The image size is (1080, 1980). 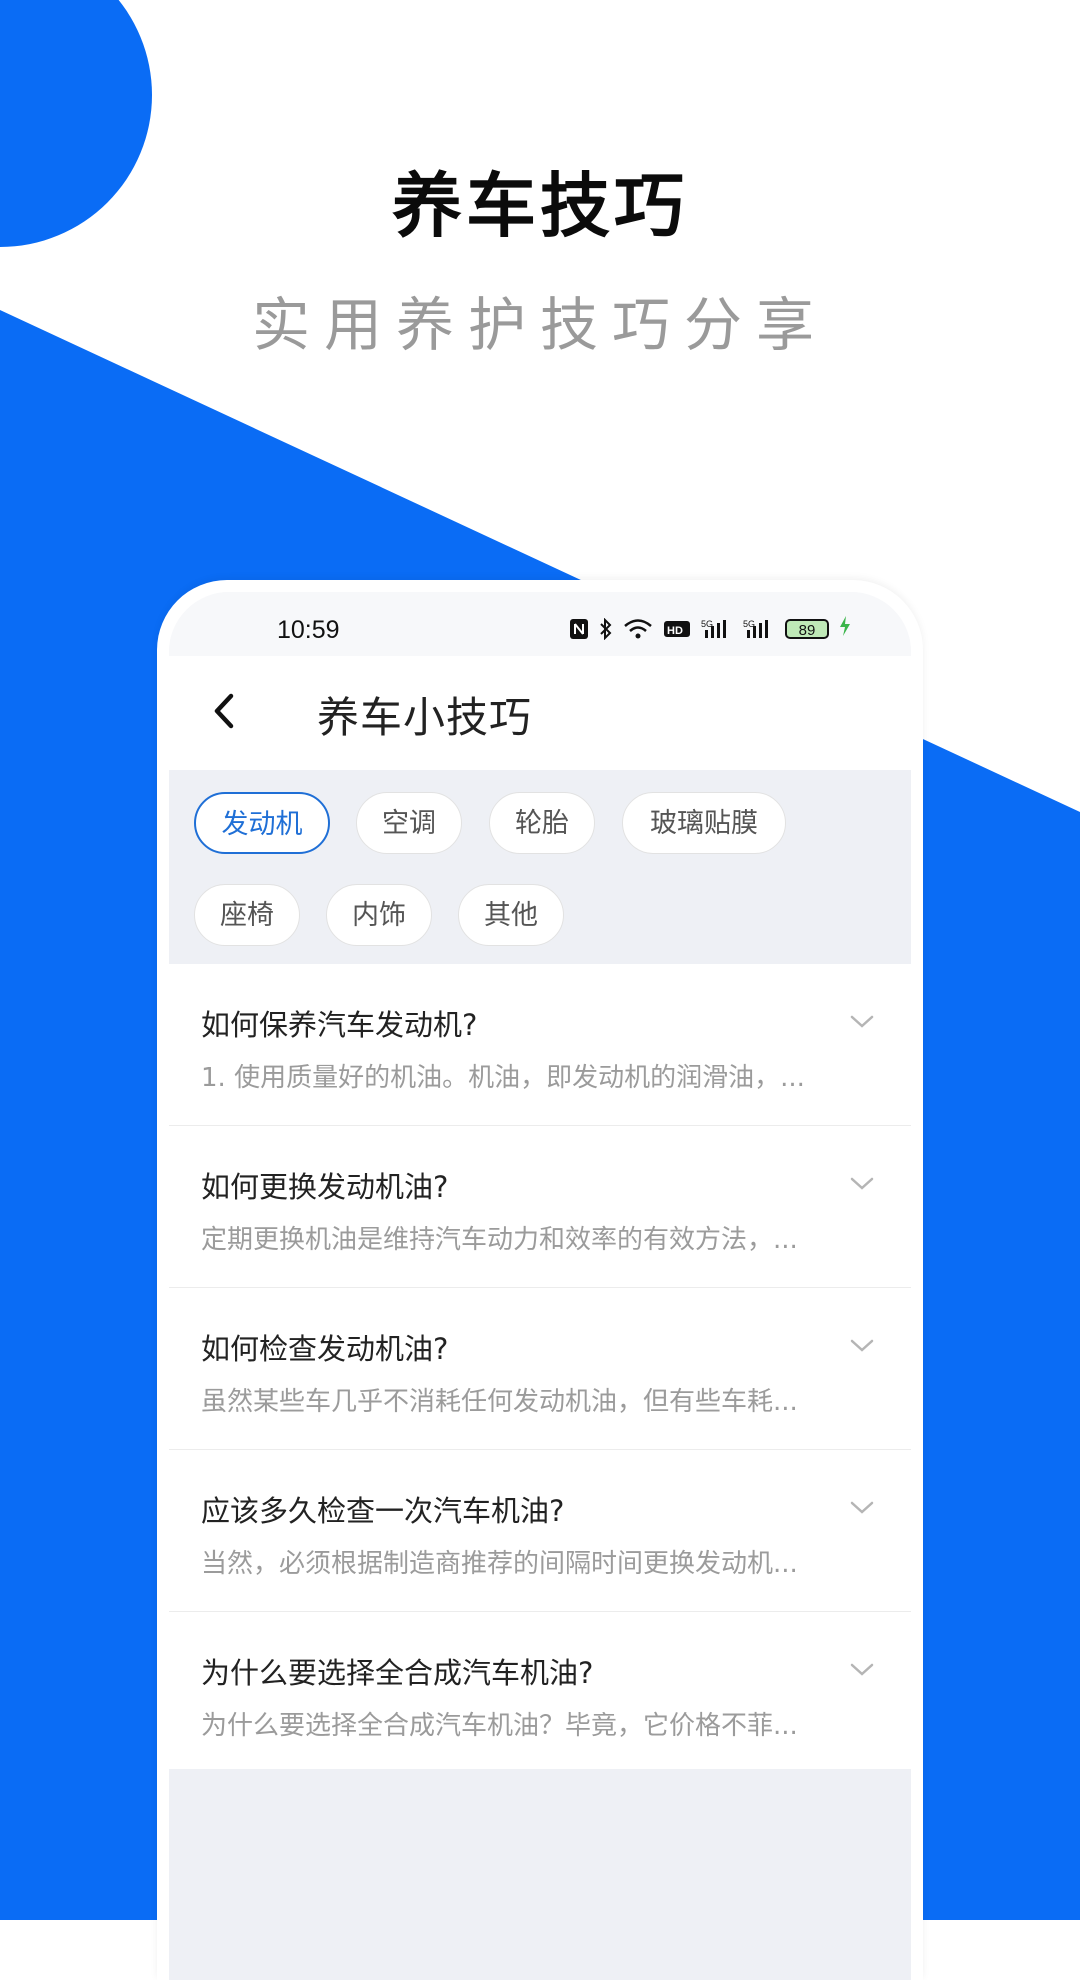 What do you see at coordinates (704, 823) in the screenshot?
I see `chip-window-film: 玻璃贴膜` at bounding box center [704, 823].